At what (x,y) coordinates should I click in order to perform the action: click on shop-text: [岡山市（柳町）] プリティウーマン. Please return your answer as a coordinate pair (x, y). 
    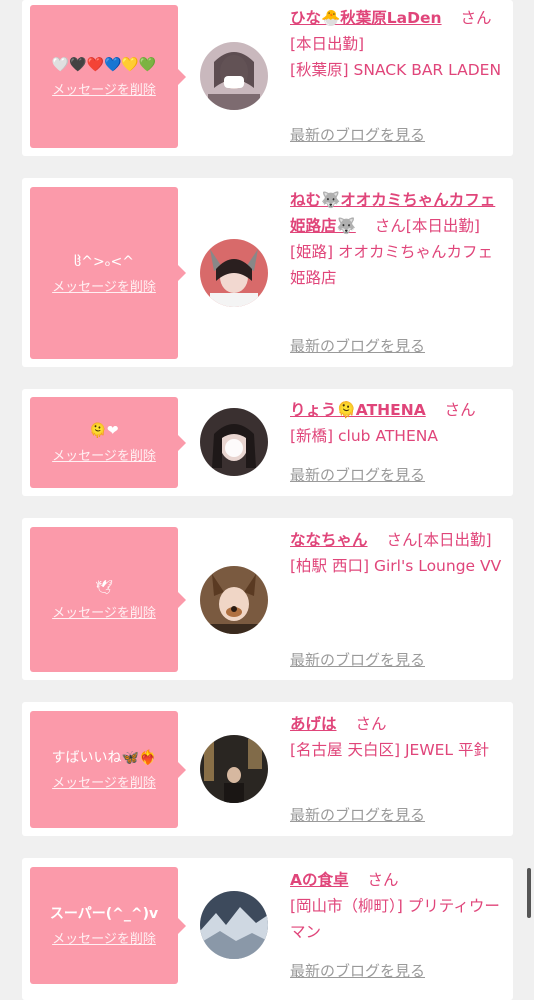
    Looking at the image, I should click on (395, 919).